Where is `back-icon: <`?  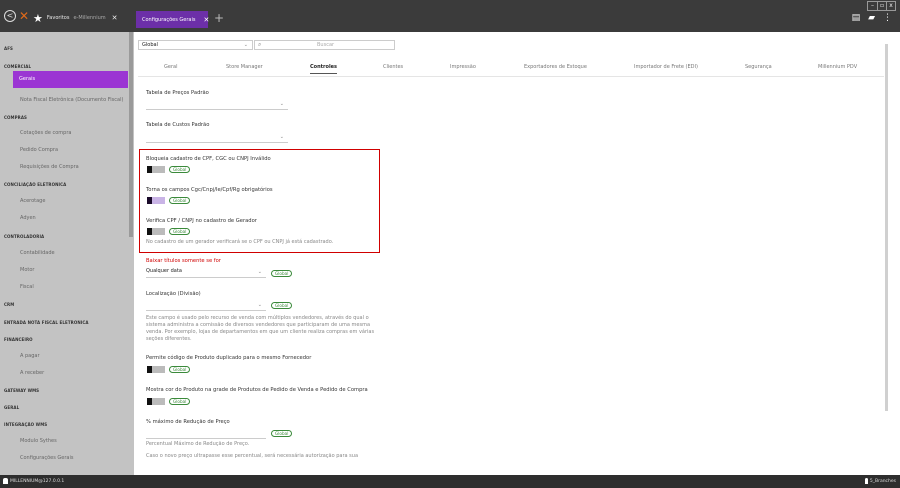 back-icon: < is located at coordinates (10, 16).